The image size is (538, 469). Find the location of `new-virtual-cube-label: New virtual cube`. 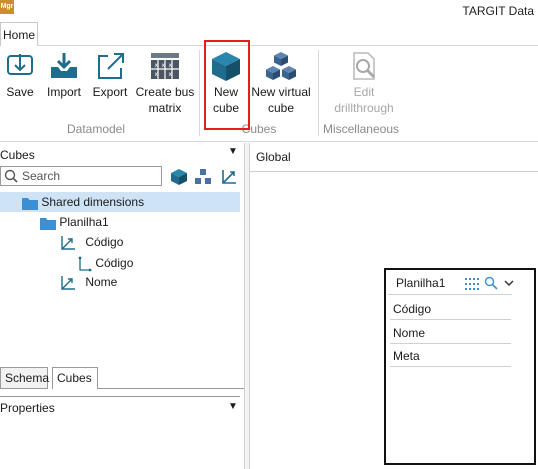

new-virtual-cube-label: New virtual cube is located at coordinates (281, 100).